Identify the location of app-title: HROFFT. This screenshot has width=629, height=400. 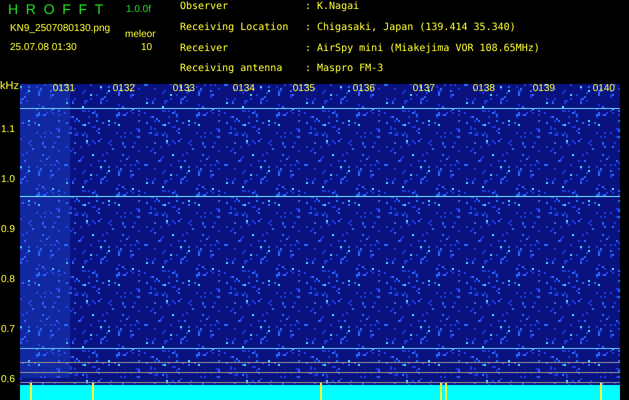
(59, 9).